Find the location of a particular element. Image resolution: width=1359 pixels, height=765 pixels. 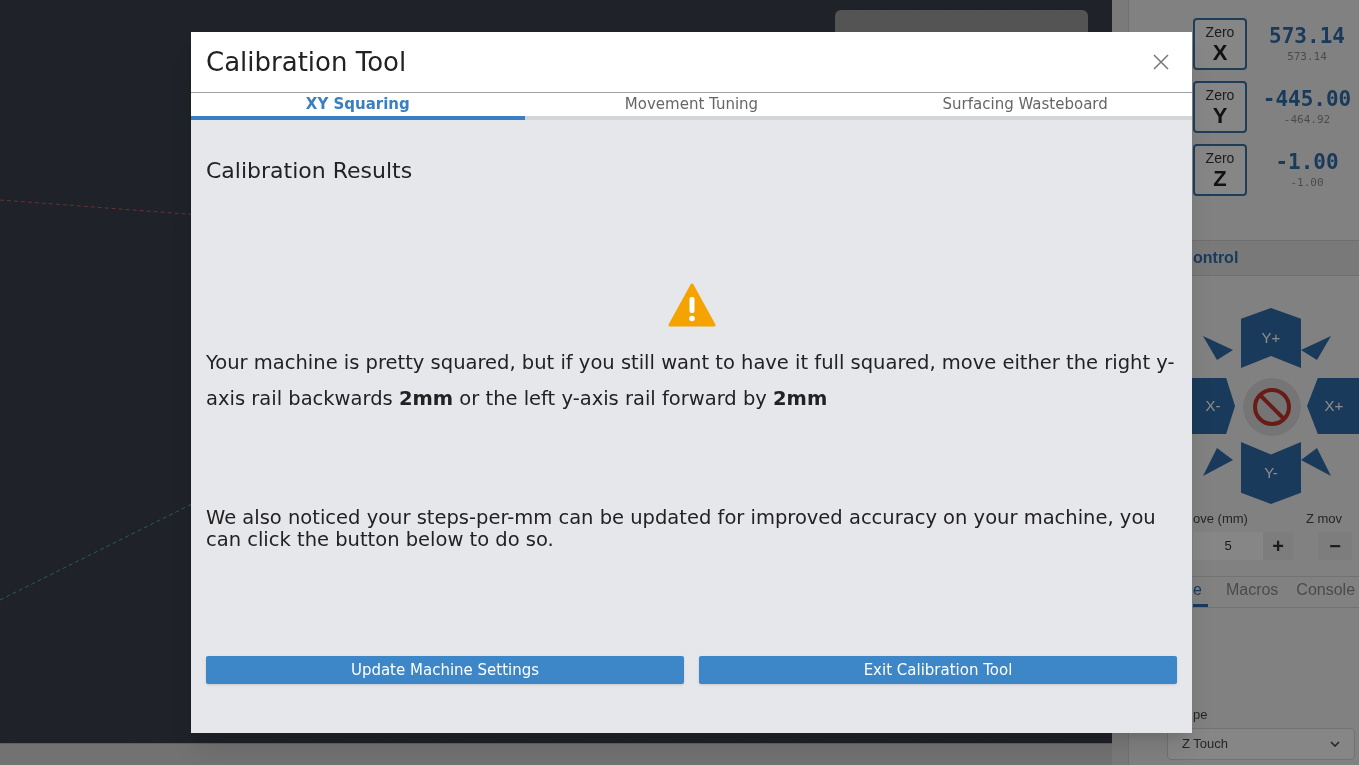

xy-step-field: 5 is located at coordinates (1228, 545).